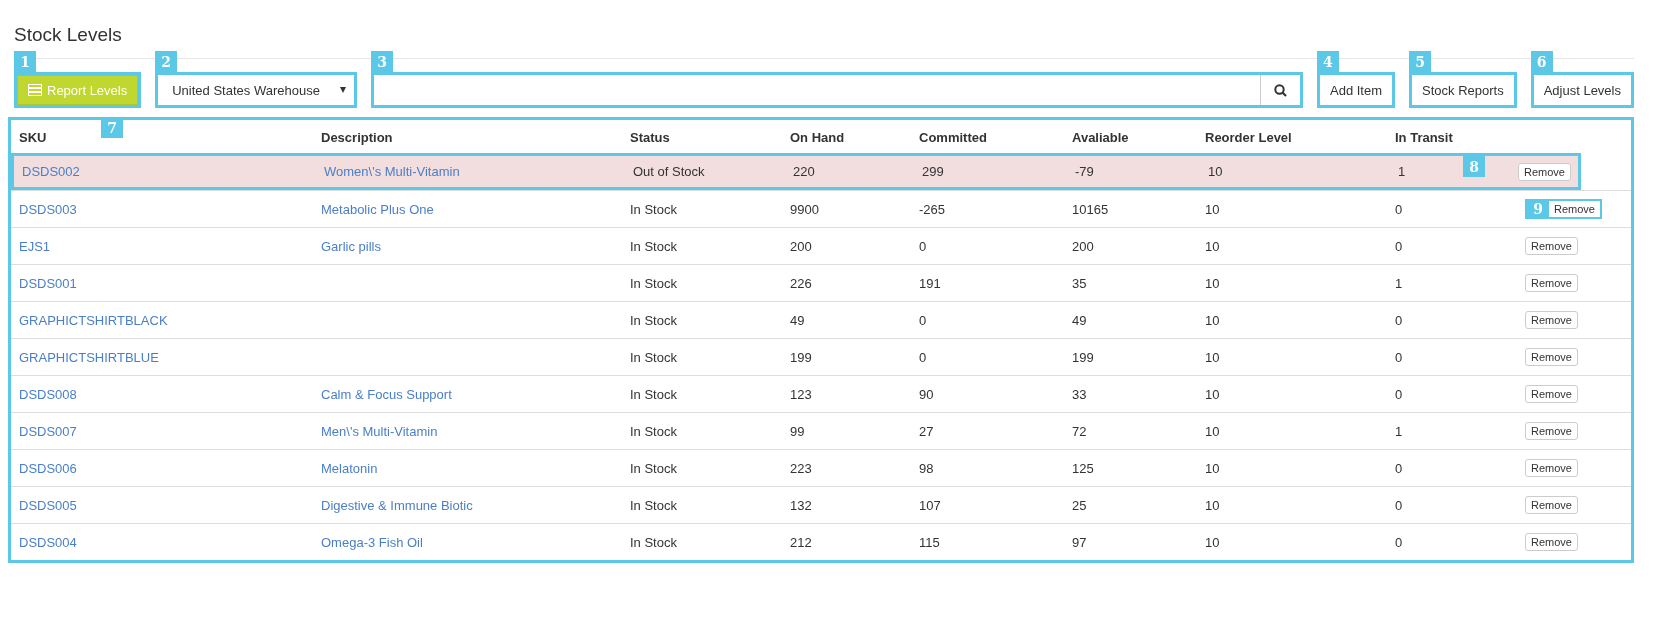 This screenshot has height=618, width=1664. What do you see at coordinates (797, 431) in the screenshot?
I see `table-cell-text: 99` at bounding box center [797, 431].